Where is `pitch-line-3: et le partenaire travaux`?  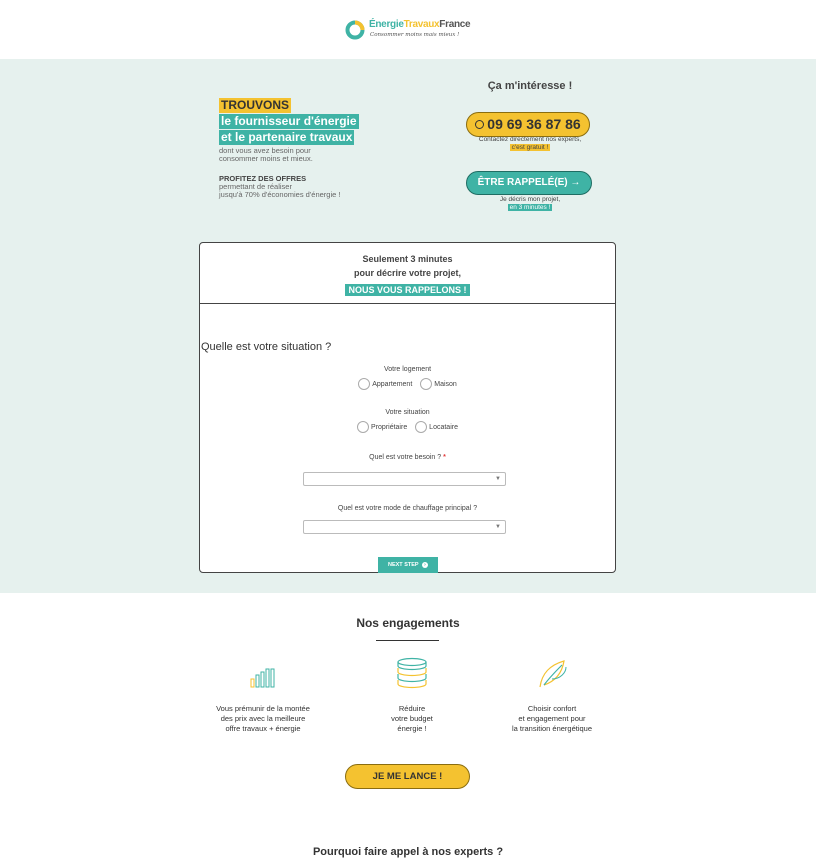
pitch-line-3: et le partenaire travaux is located at coordinates (287, 137).